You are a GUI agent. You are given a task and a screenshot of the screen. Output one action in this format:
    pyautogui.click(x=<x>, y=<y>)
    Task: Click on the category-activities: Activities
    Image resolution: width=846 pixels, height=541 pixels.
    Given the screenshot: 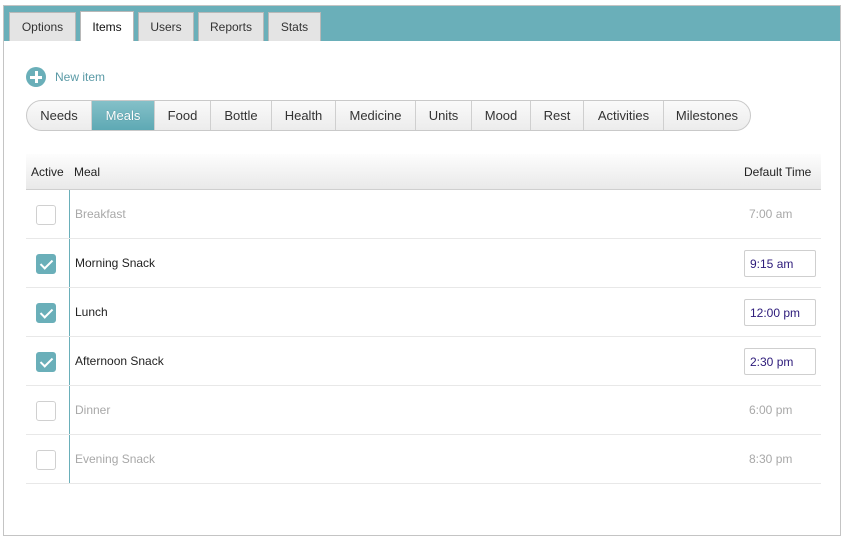 What is the action you would take?
    pyautogui.click(x=624, y=115)
    